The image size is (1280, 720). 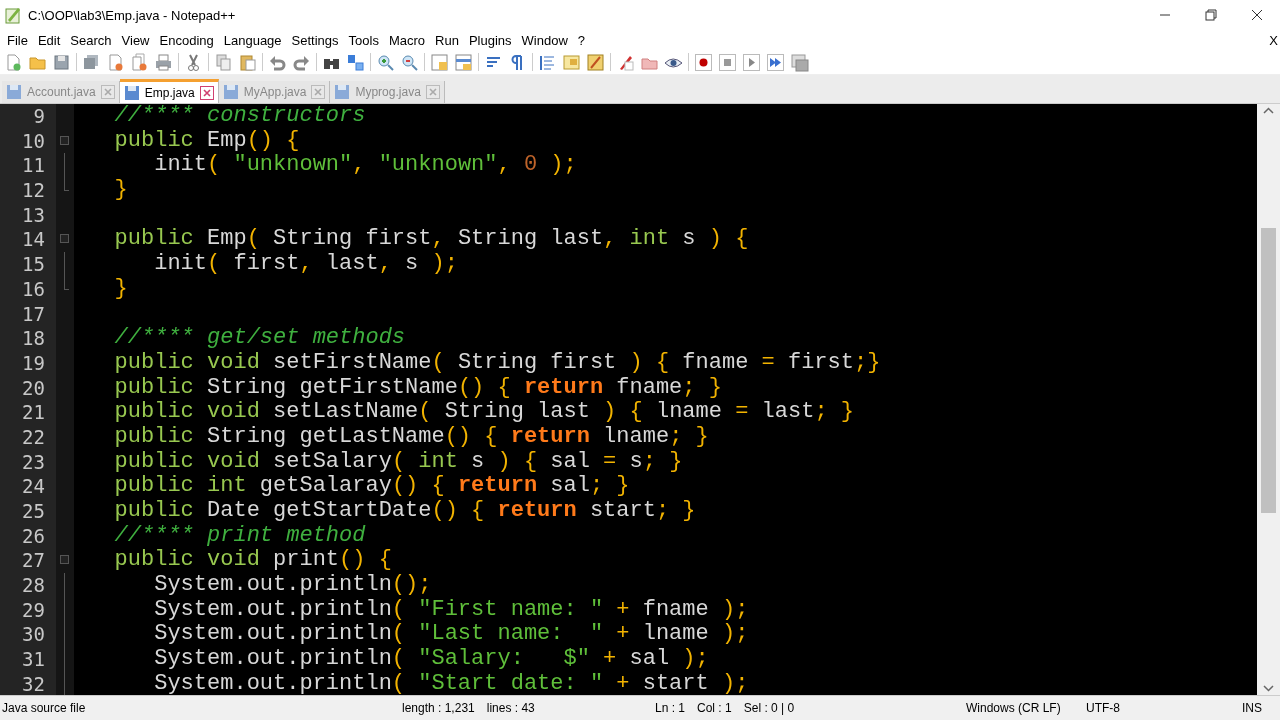 What do you see at coordinates (17, 40) in the screenshot?
I see `menu-item: File` at bounding box center [17, 40].